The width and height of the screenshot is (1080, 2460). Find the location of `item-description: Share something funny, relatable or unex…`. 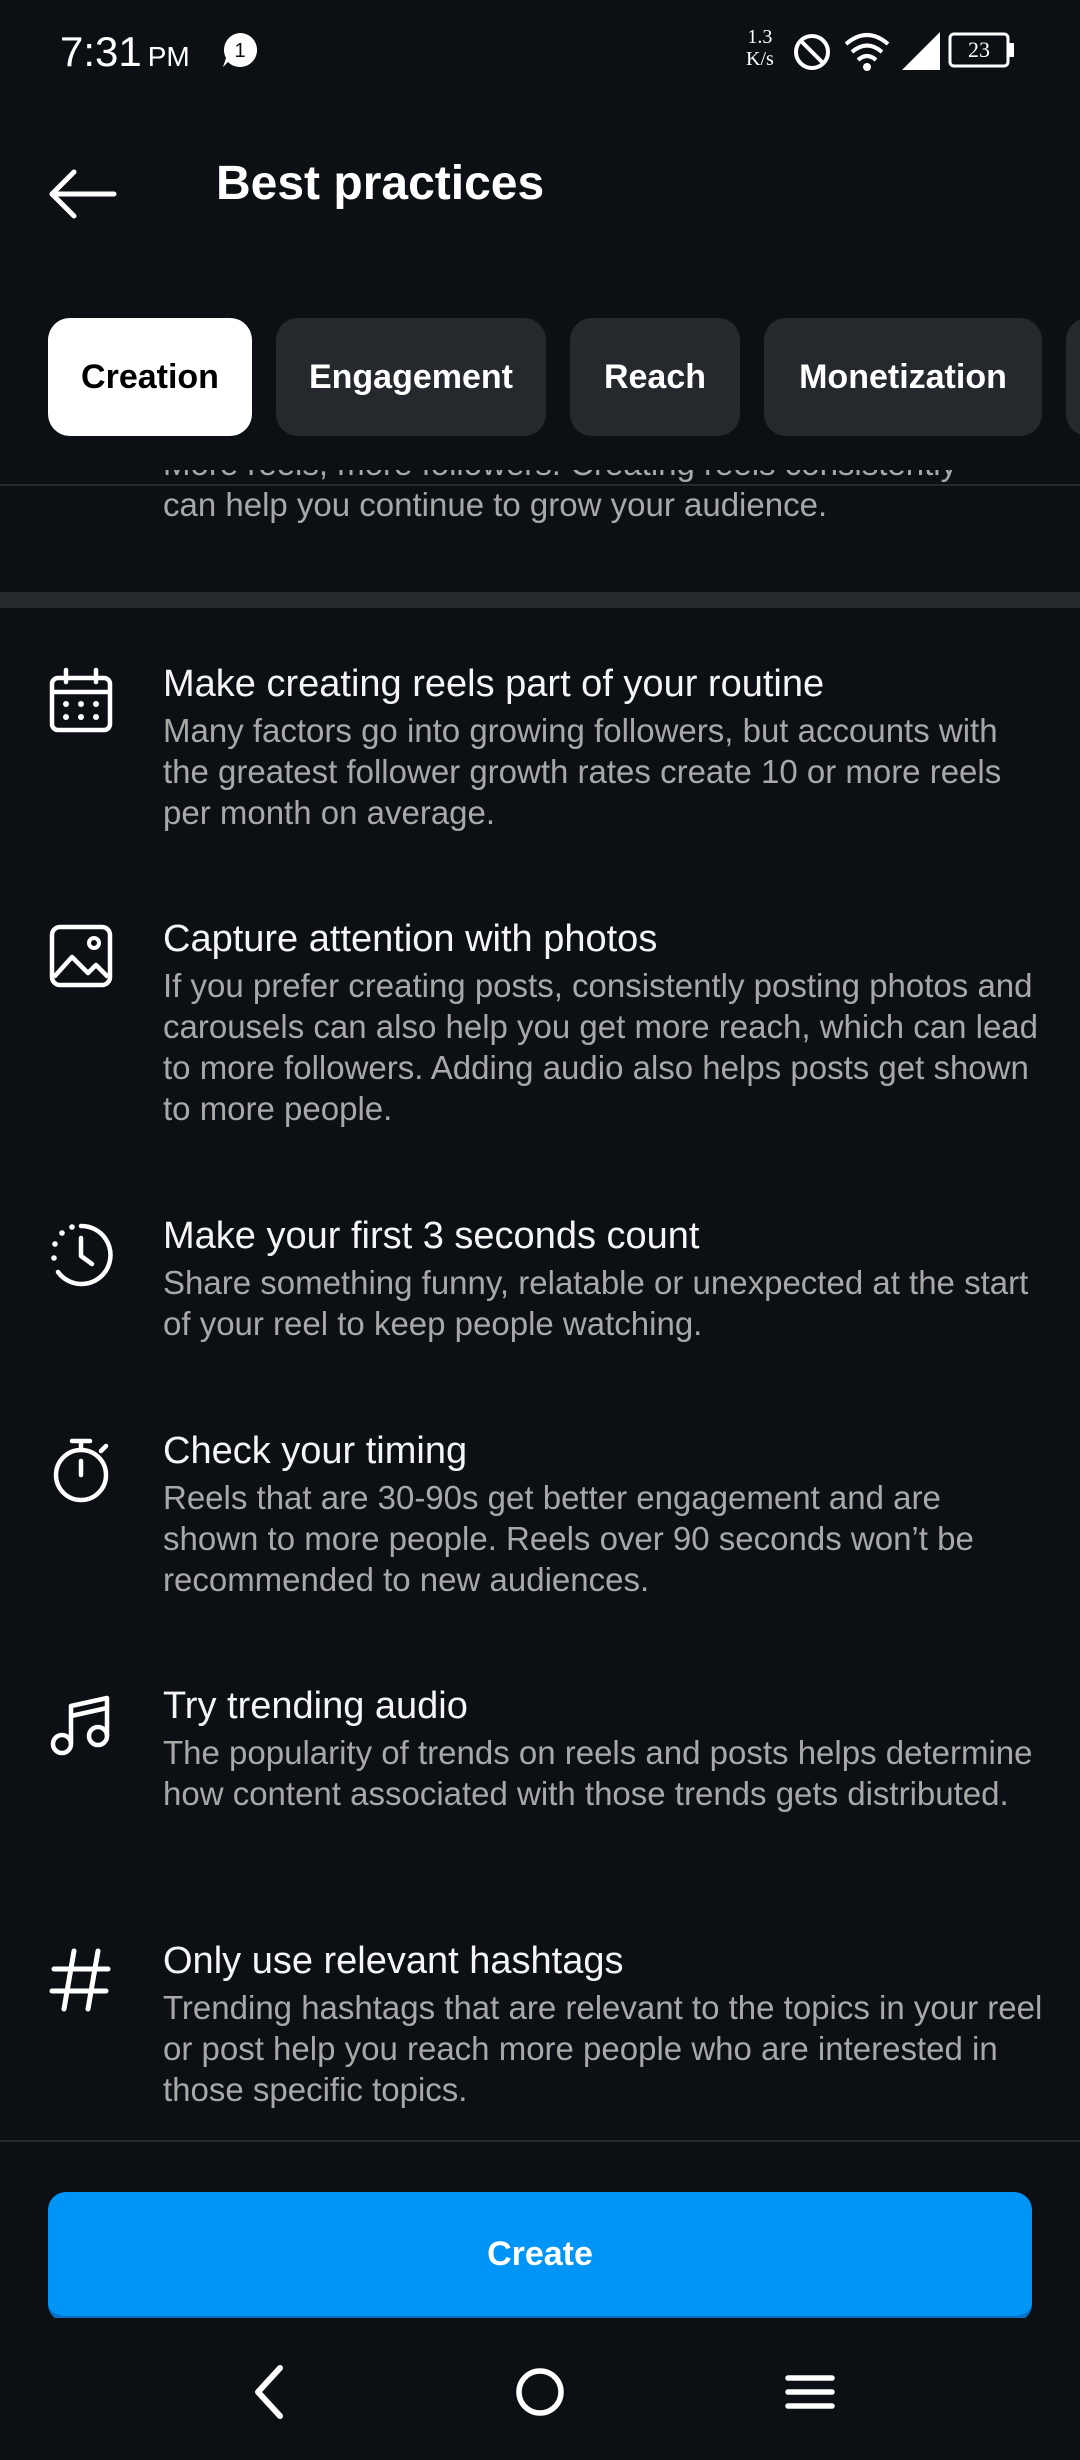

item-description: Share something funny, relatable or unex… is located at coordinates (596, 1303).